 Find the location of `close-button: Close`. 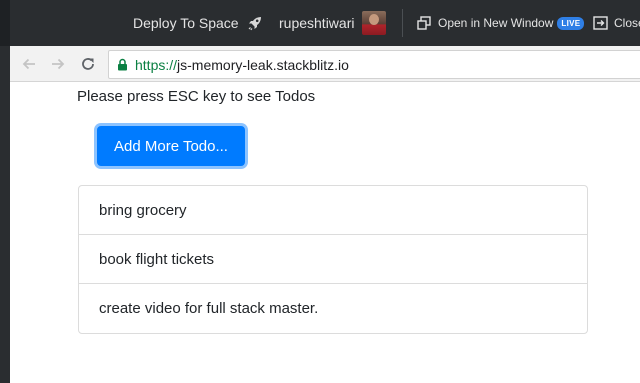

close-button: Close is located at coordinates (616, 23).